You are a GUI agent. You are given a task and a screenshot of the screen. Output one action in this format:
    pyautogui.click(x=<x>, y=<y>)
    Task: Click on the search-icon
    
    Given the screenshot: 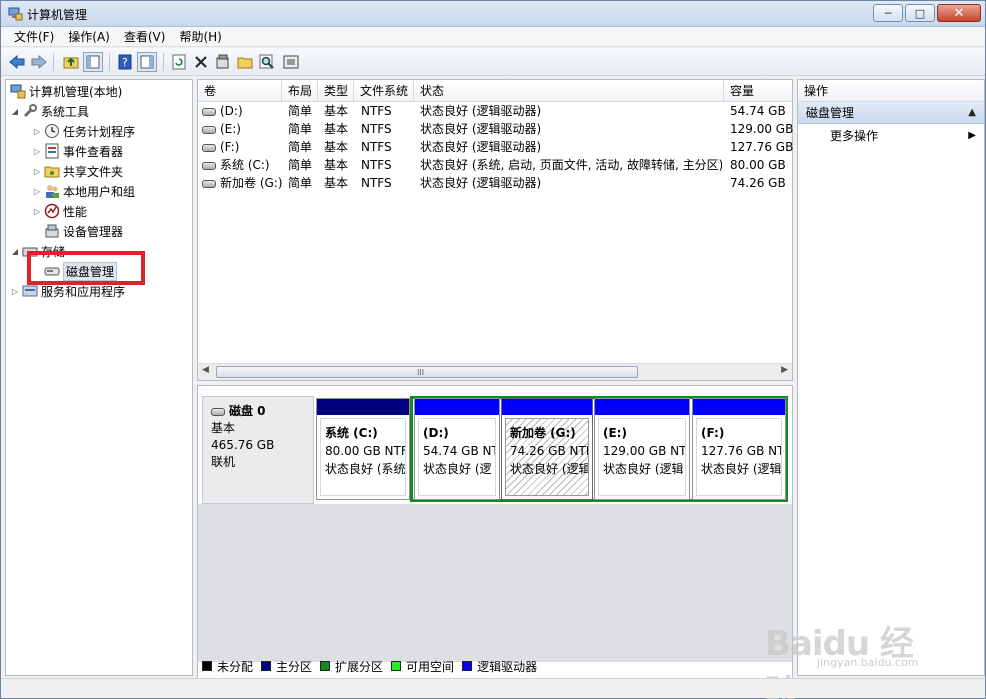 What is the action you would take?
    pyautogui.click(x=266, y=61)
    